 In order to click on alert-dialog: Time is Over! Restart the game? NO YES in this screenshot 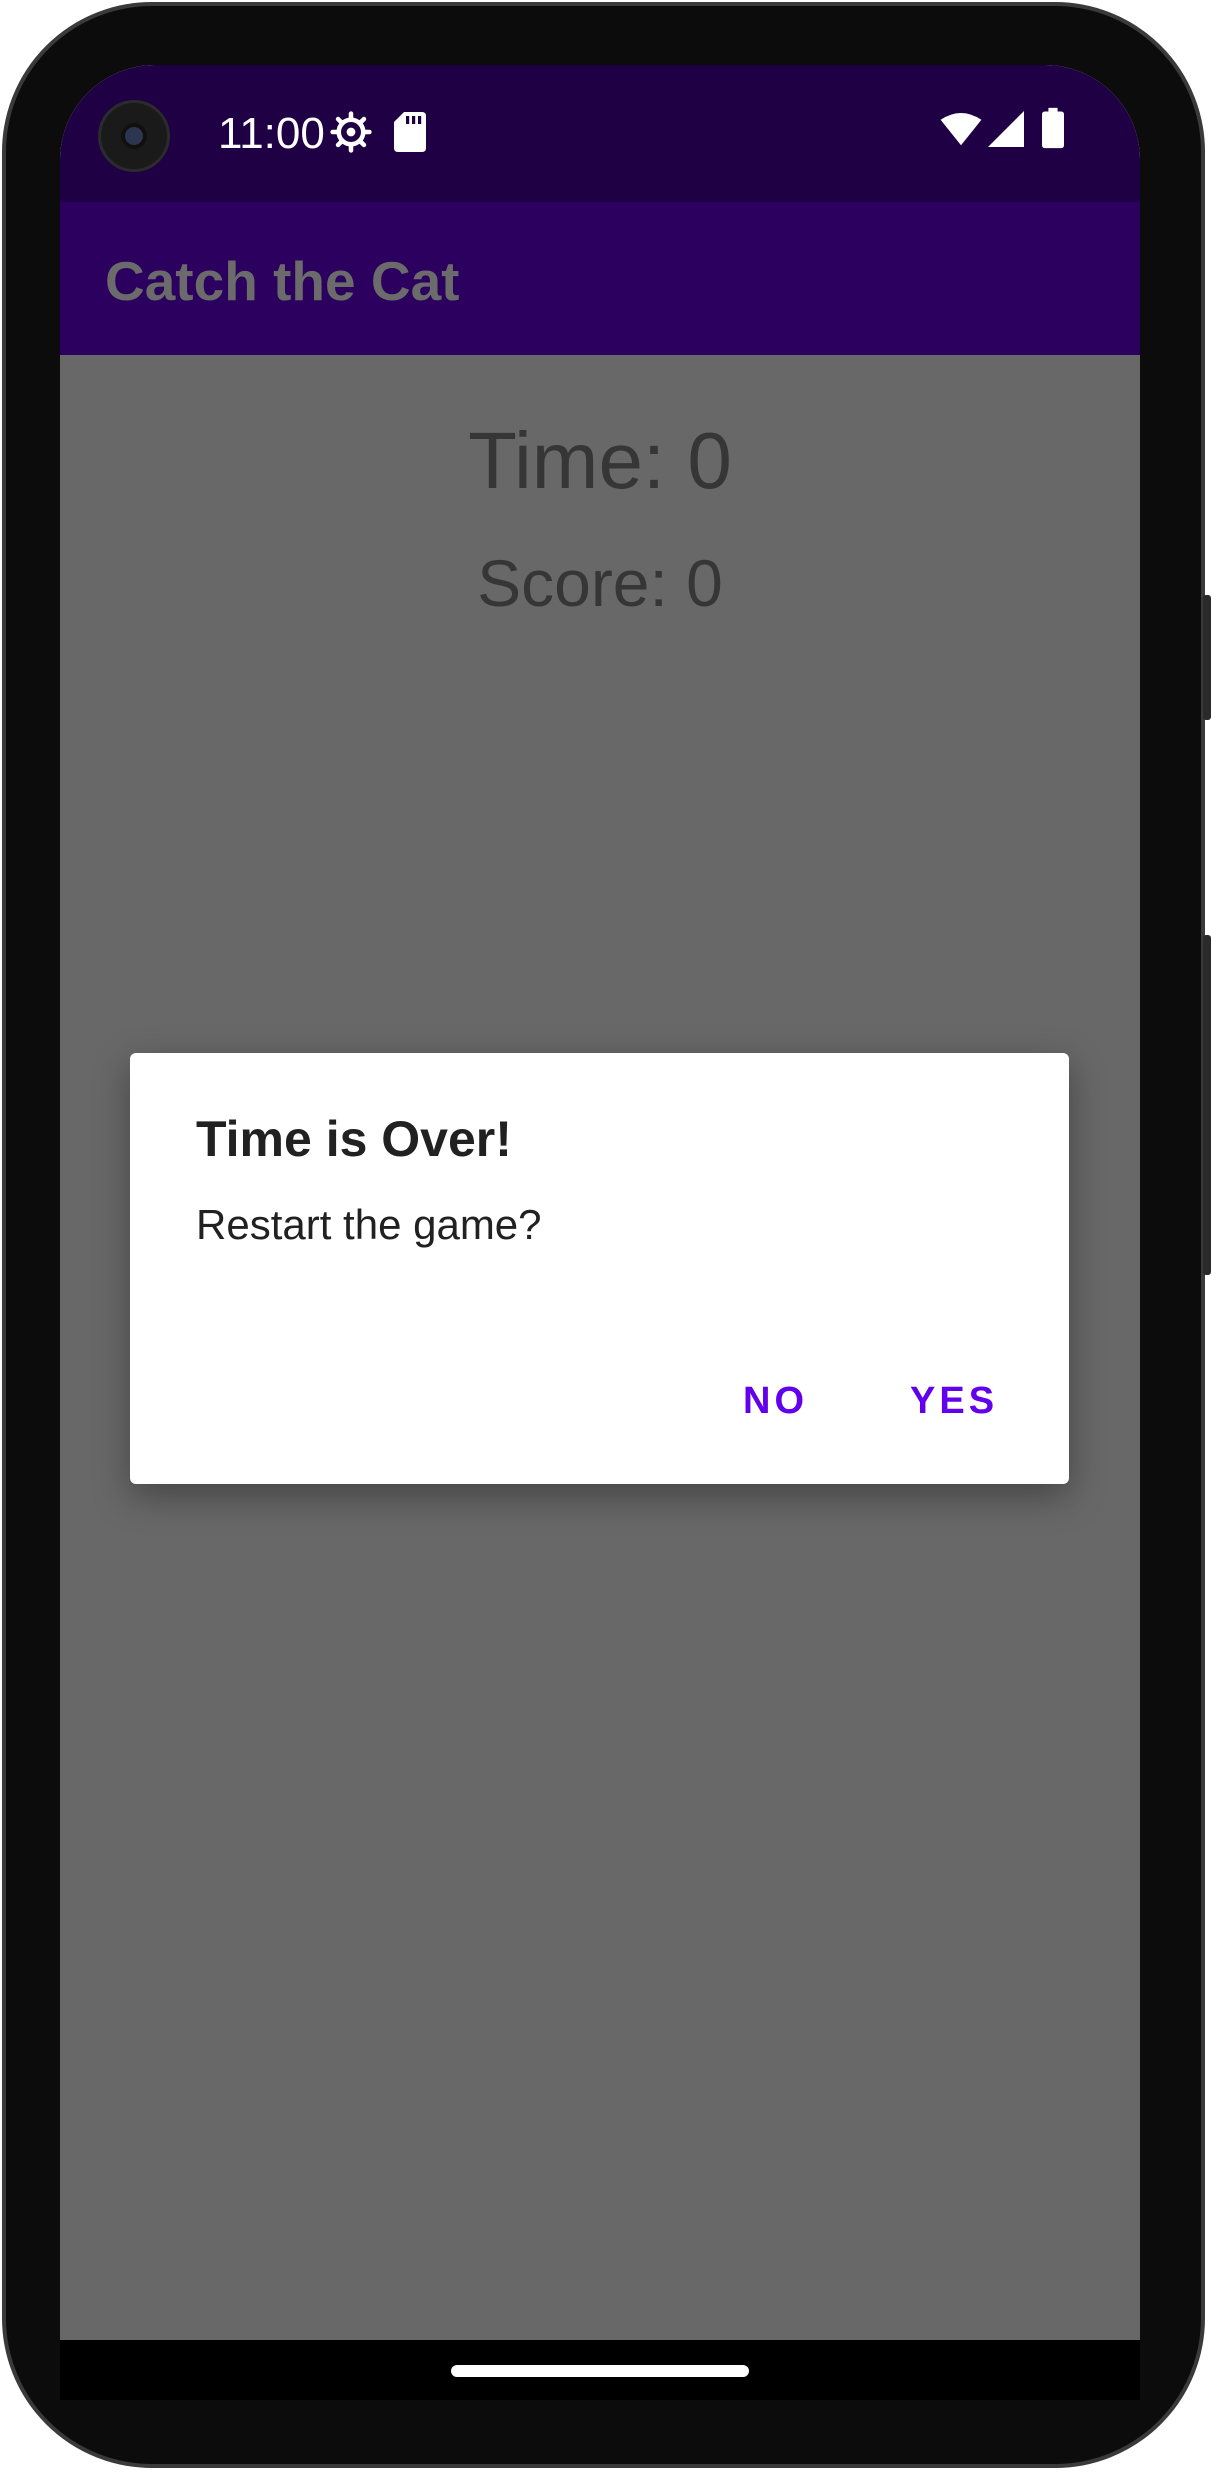, I will do `click(599, 1268)`.